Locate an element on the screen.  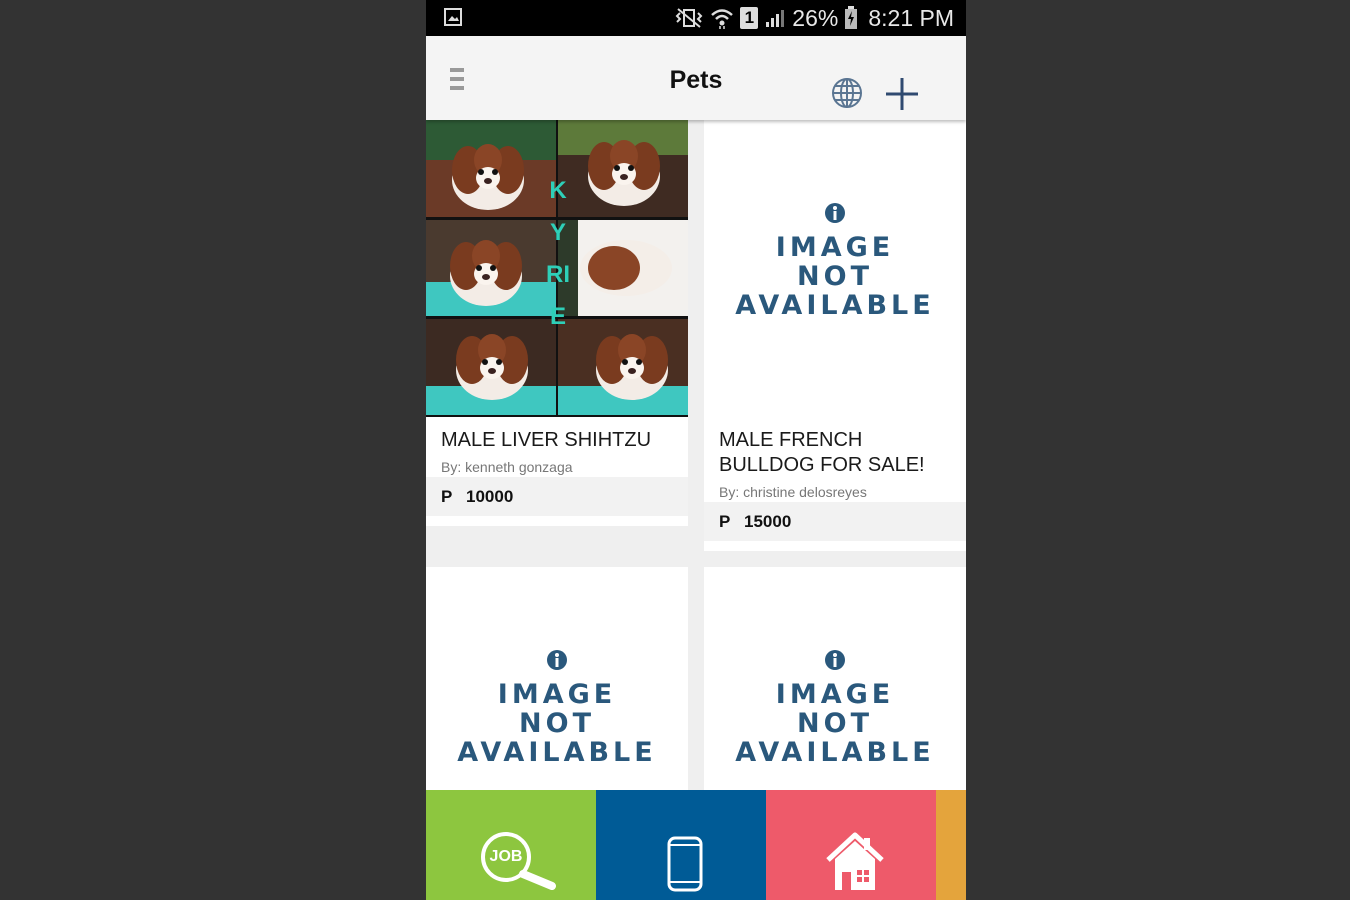
globe-icon is located at coordinates (847, 93).